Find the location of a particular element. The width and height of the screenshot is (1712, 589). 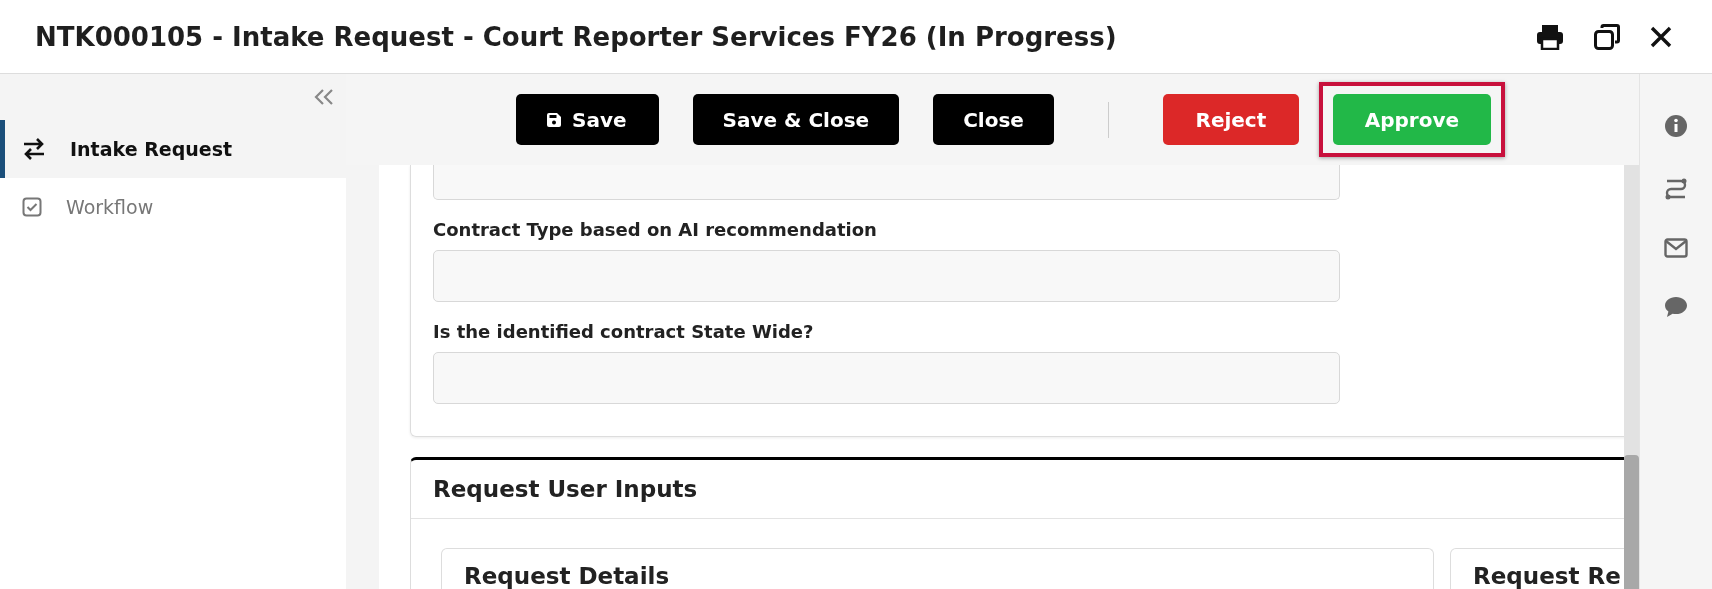

restore-window-icon is located at coordinates (1607, 36).